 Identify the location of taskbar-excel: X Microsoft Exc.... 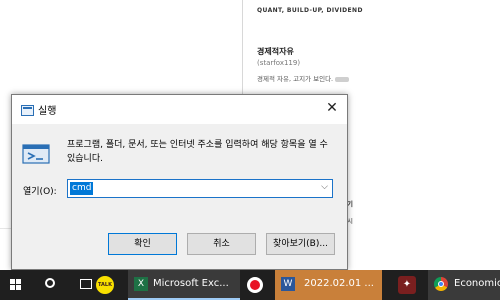
(184, 285).